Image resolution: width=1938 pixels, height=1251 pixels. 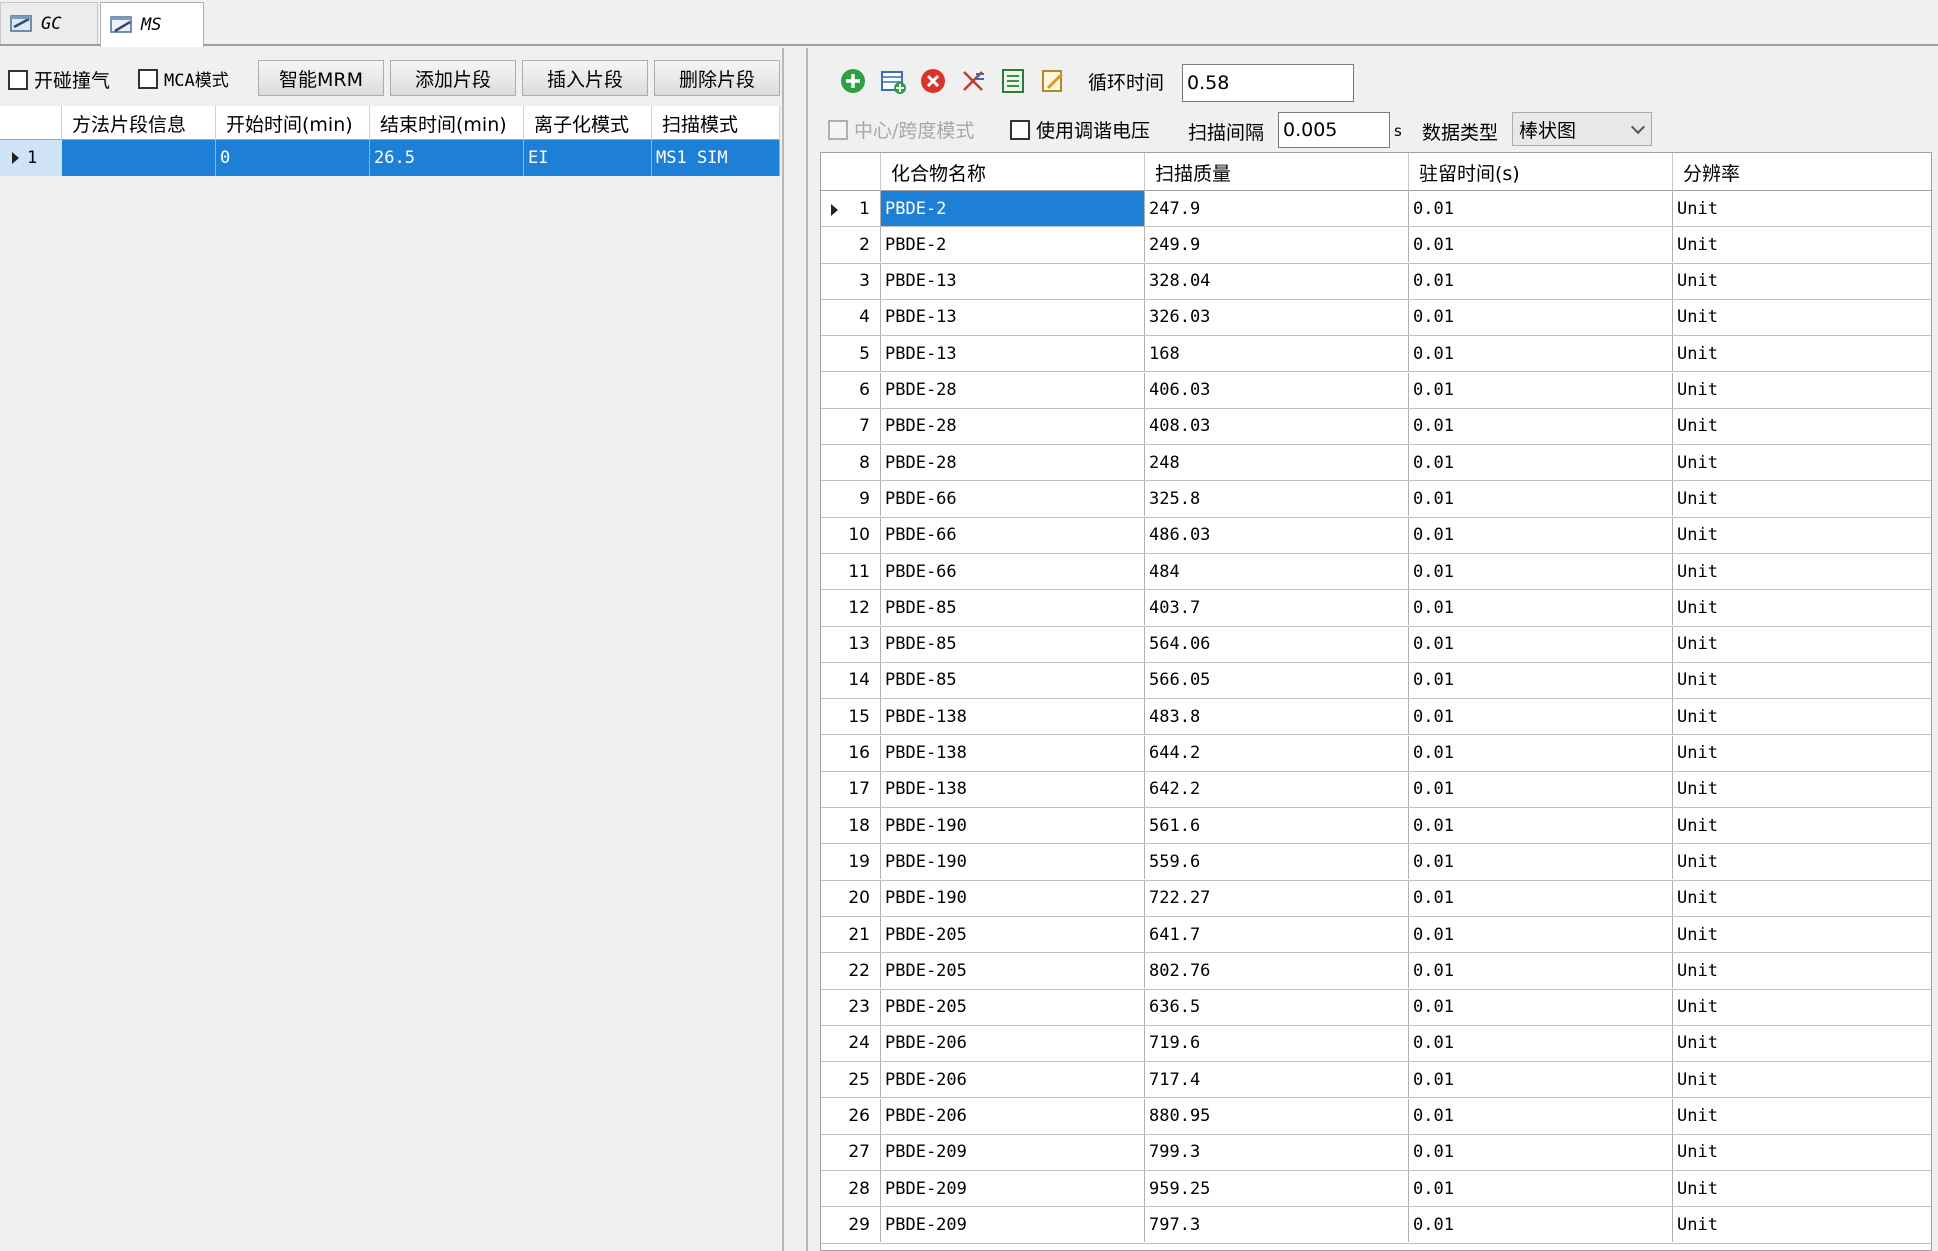 What do you see at coordinates (851, 354) in the screenshot?
I see `row-index: 5` at bounding box center [851, 354].